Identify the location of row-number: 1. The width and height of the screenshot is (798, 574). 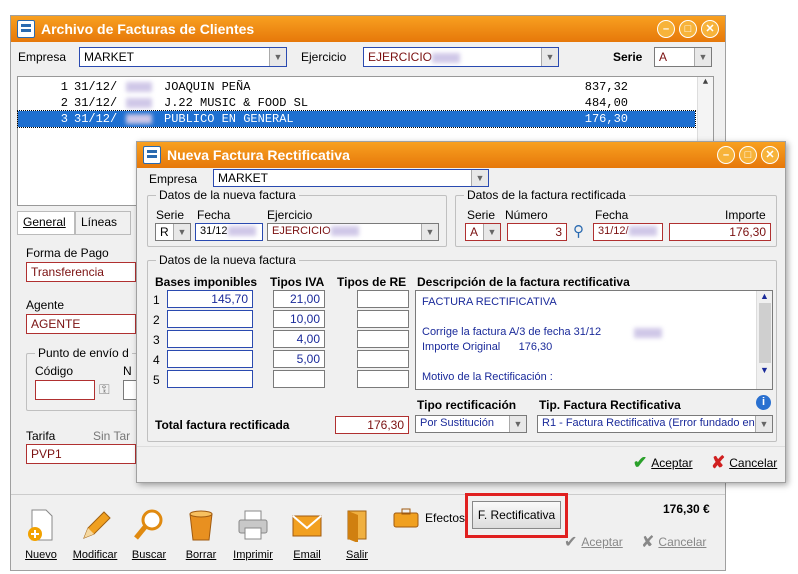
(156, 300).